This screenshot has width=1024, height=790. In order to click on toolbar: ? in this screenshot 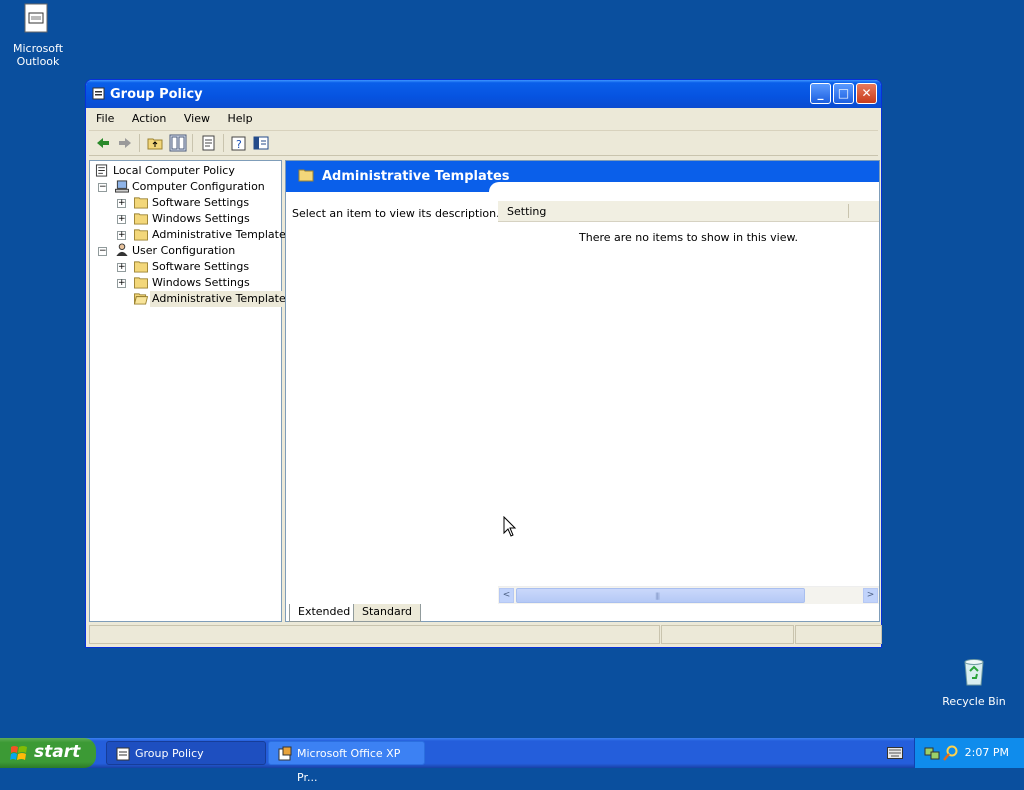, I will do `click(483, 143)`.